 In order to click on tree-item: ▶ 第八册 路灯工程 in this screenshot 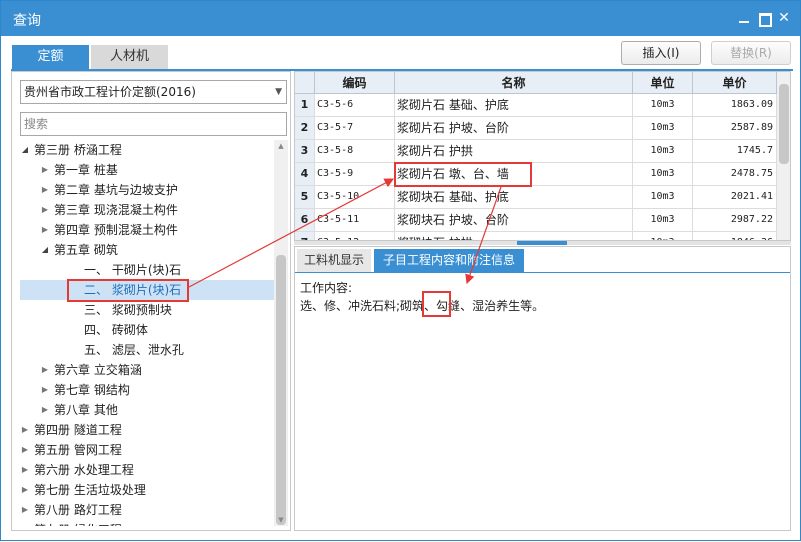, I will do `click(147, 510)`.